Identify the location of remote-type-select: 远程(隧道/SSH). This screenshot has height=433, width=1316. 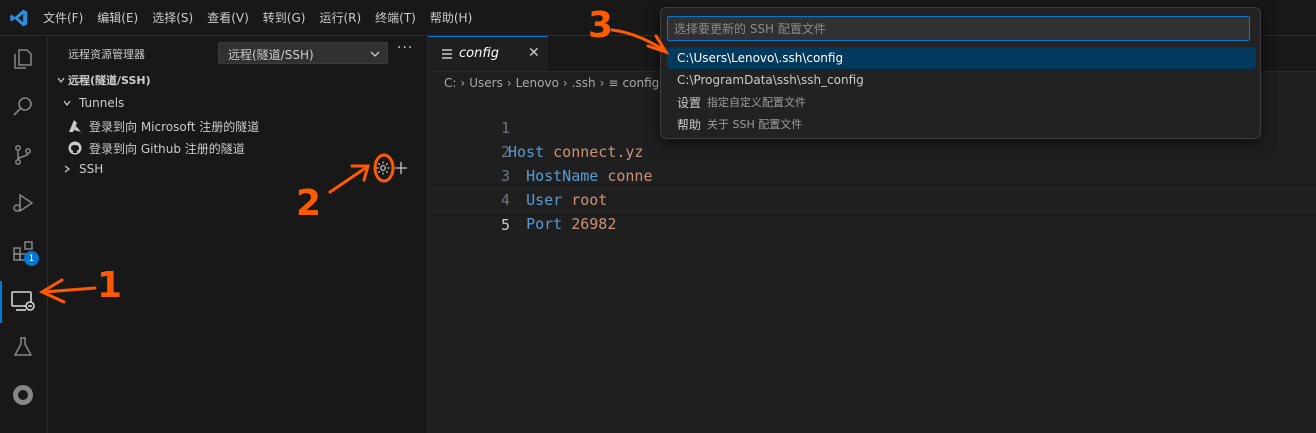
(303, 53).